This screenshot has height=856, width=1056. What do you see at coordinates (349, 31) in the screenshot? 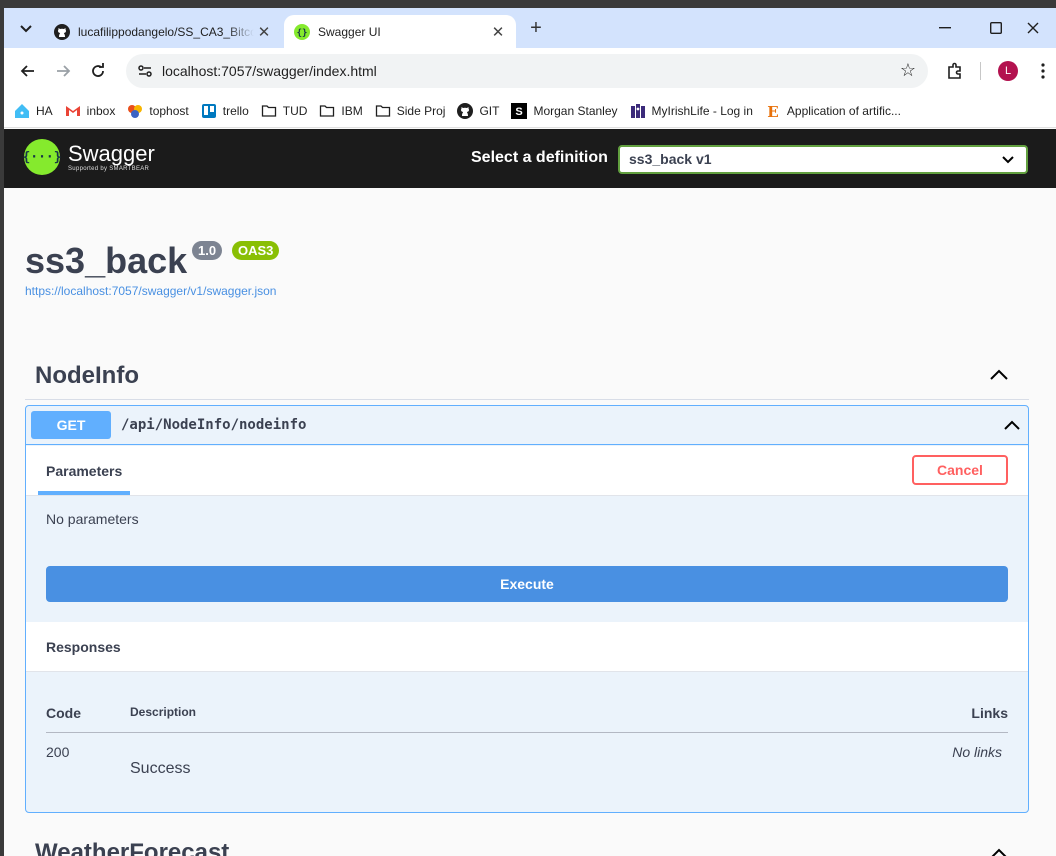
I see `tab-title: Swagger UI` at bounding box center [349, 31].